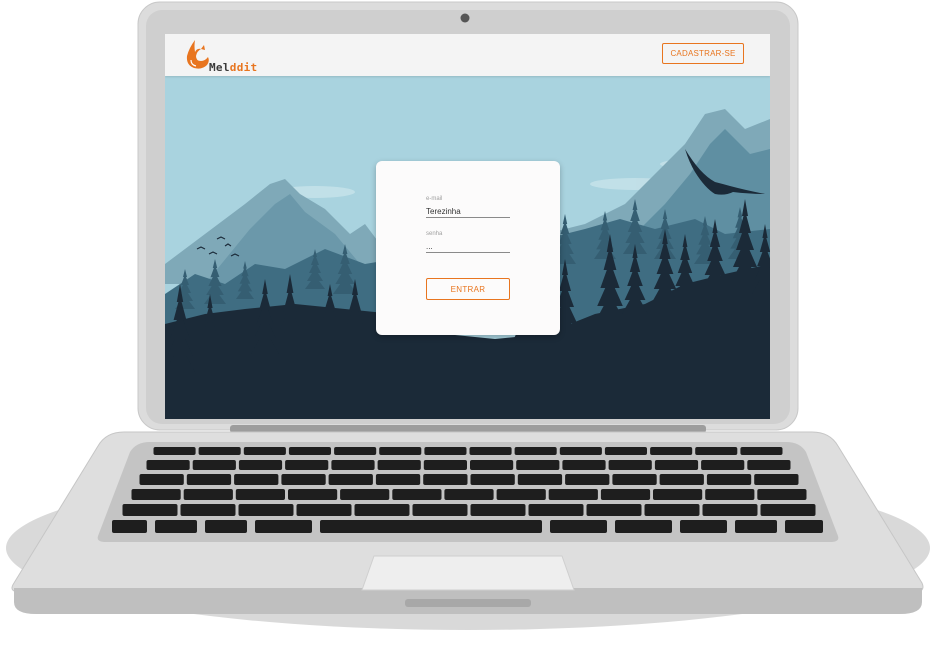  What do you see at coordinates (434, 199) in the screenshot?
I see `email-label: e-mail` at bounding box center [434, 199].